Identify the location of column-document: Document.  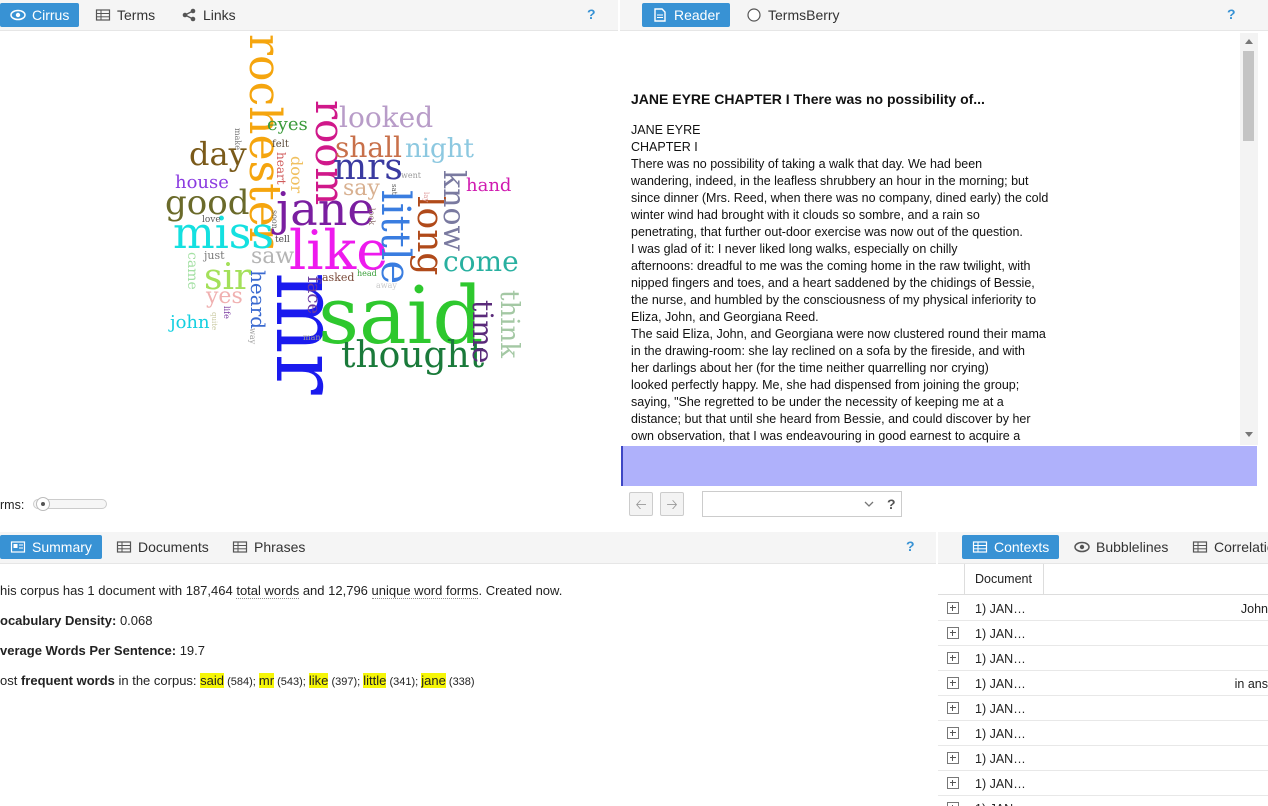
(1004, 579).